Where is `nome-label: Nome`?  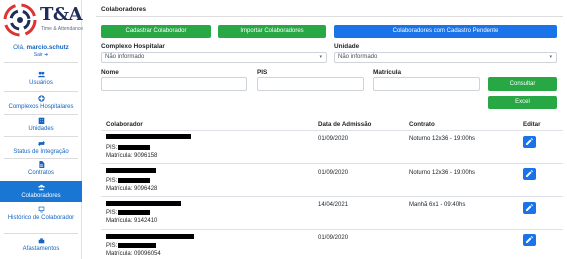
nome-label: Nome is located at coordinates (110, 72).